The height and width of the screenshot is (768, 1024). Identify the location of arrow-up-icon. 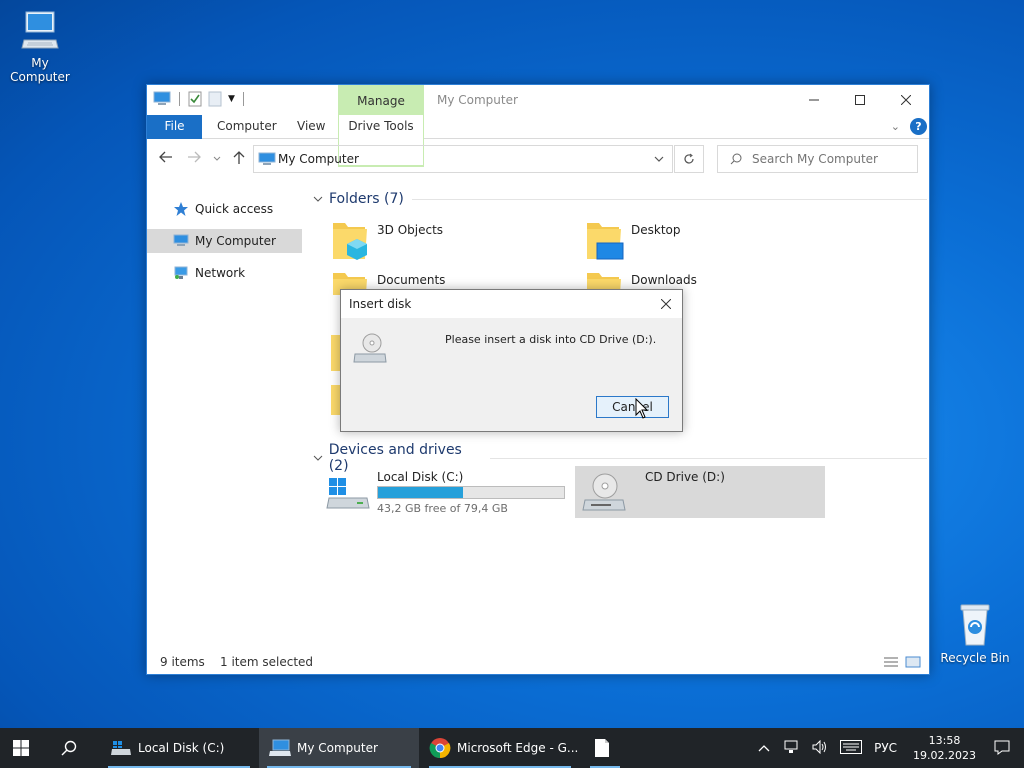
(239, 157).